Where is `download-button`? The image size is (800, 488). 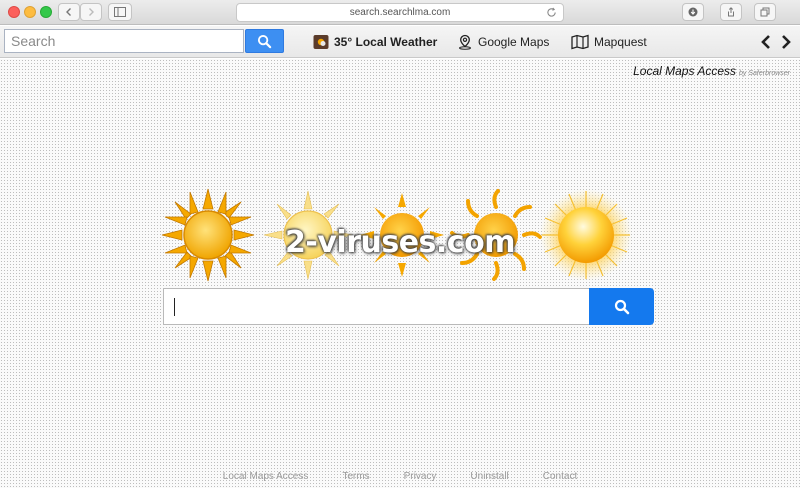 download-button is located at coordinates (693, 12).